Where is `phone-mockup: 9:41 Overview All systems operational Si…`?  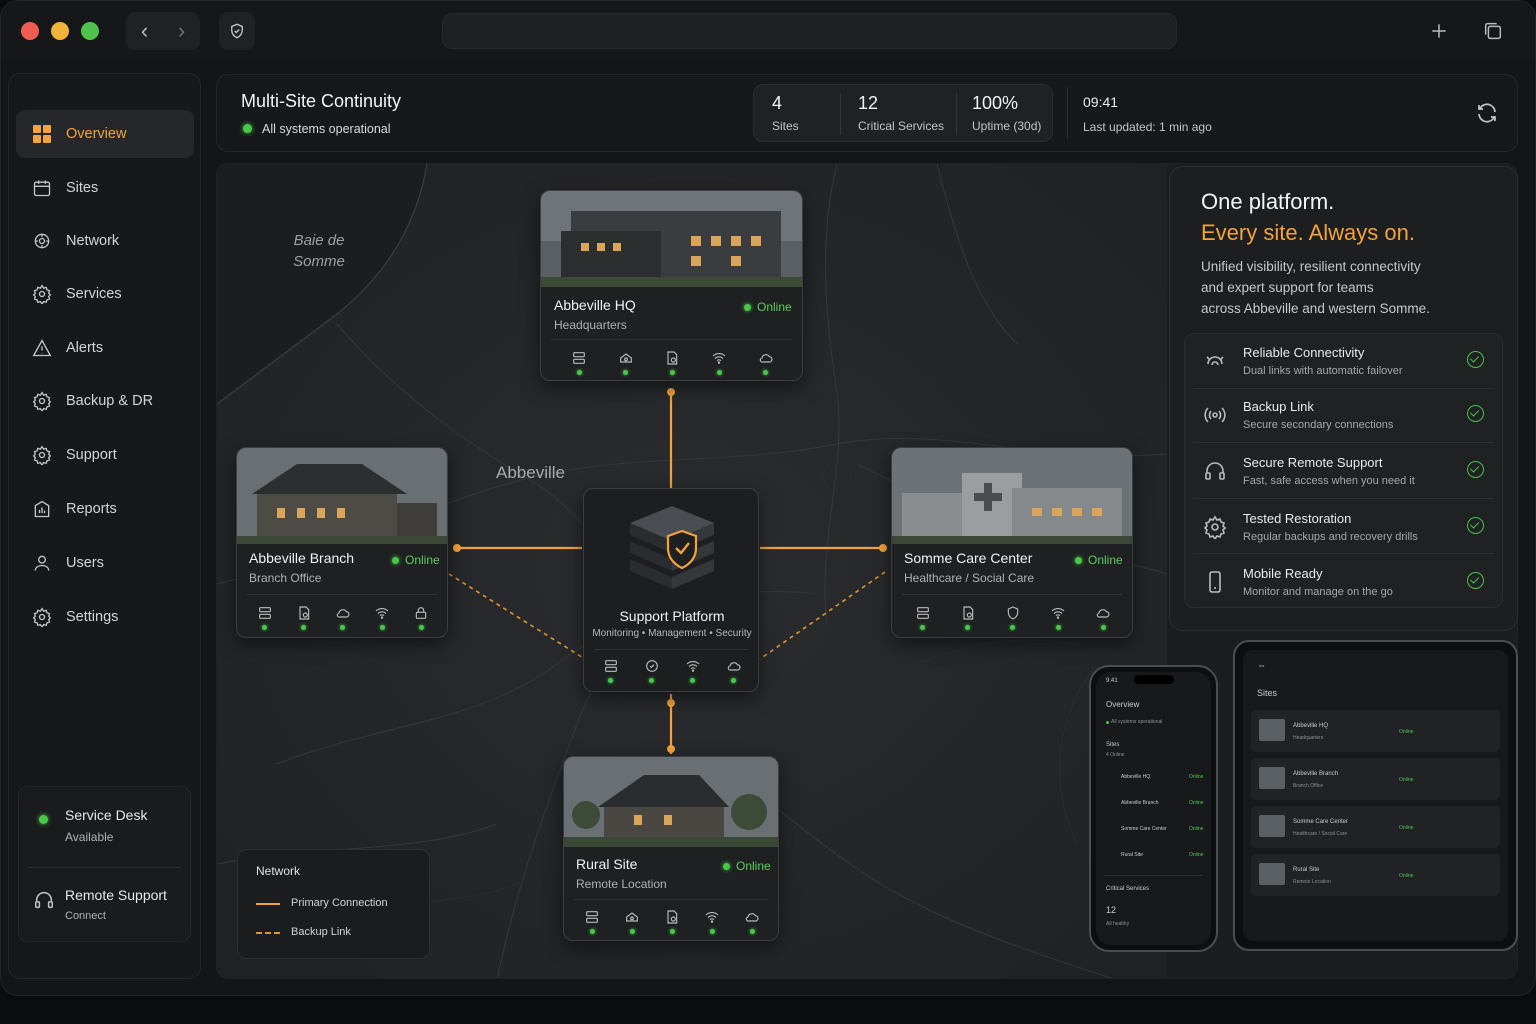 phone-mockup: 9:41 Overview All systems operational Si… is located at coordinates (1153, 808).